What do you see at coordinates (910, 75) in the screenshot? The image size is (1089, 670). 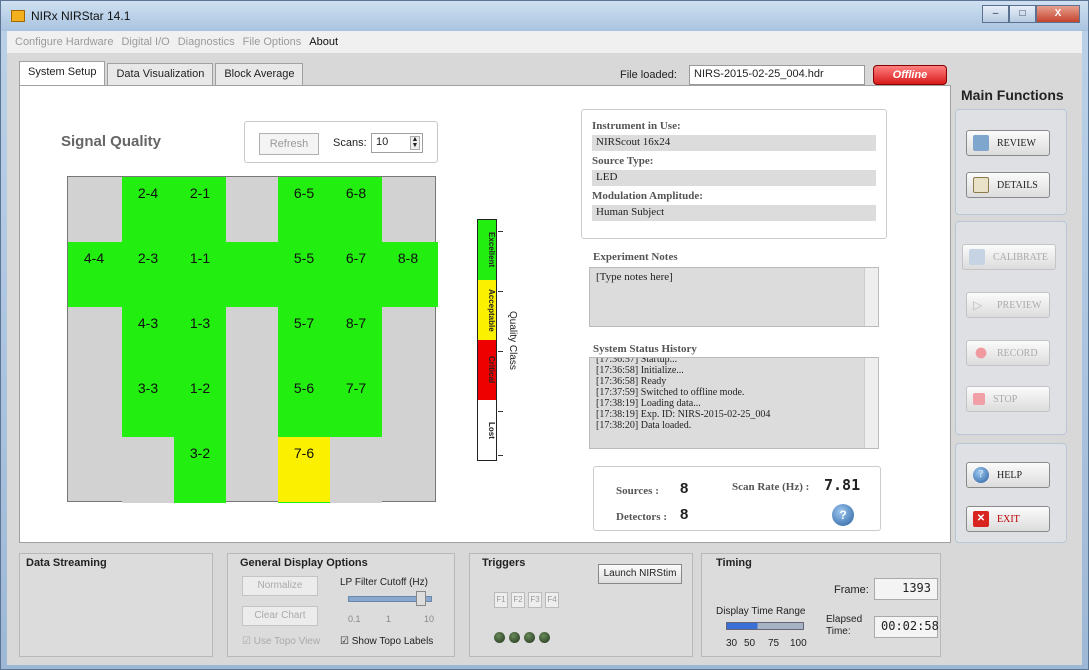 I see `offline-indicator: Offline` at bounding box center [910, 75].